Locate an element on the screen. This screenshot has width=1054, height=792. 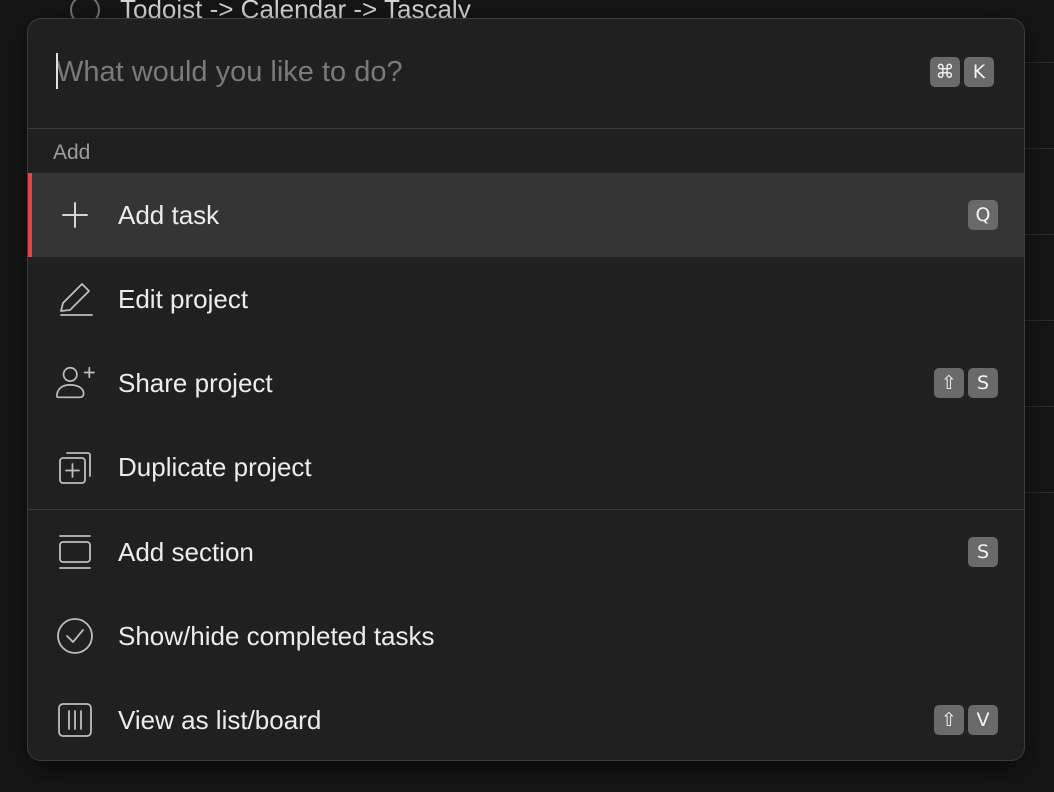
command-view-list-board: View as list/board ⇧ V is located at coordinates (526, 719).